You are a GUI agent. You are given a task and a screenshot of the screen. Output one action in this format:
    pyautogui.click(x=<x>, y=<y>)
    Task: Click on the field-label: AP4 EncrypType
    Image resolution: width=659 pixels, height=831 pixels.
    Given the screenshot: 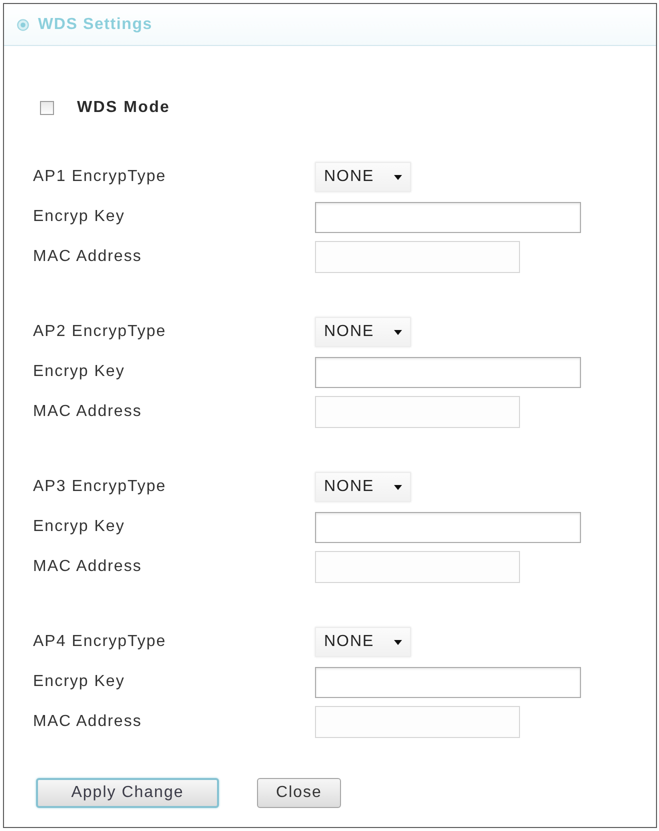 What is the action you would take?
    pyautogui.click(x=100, y=642)
    